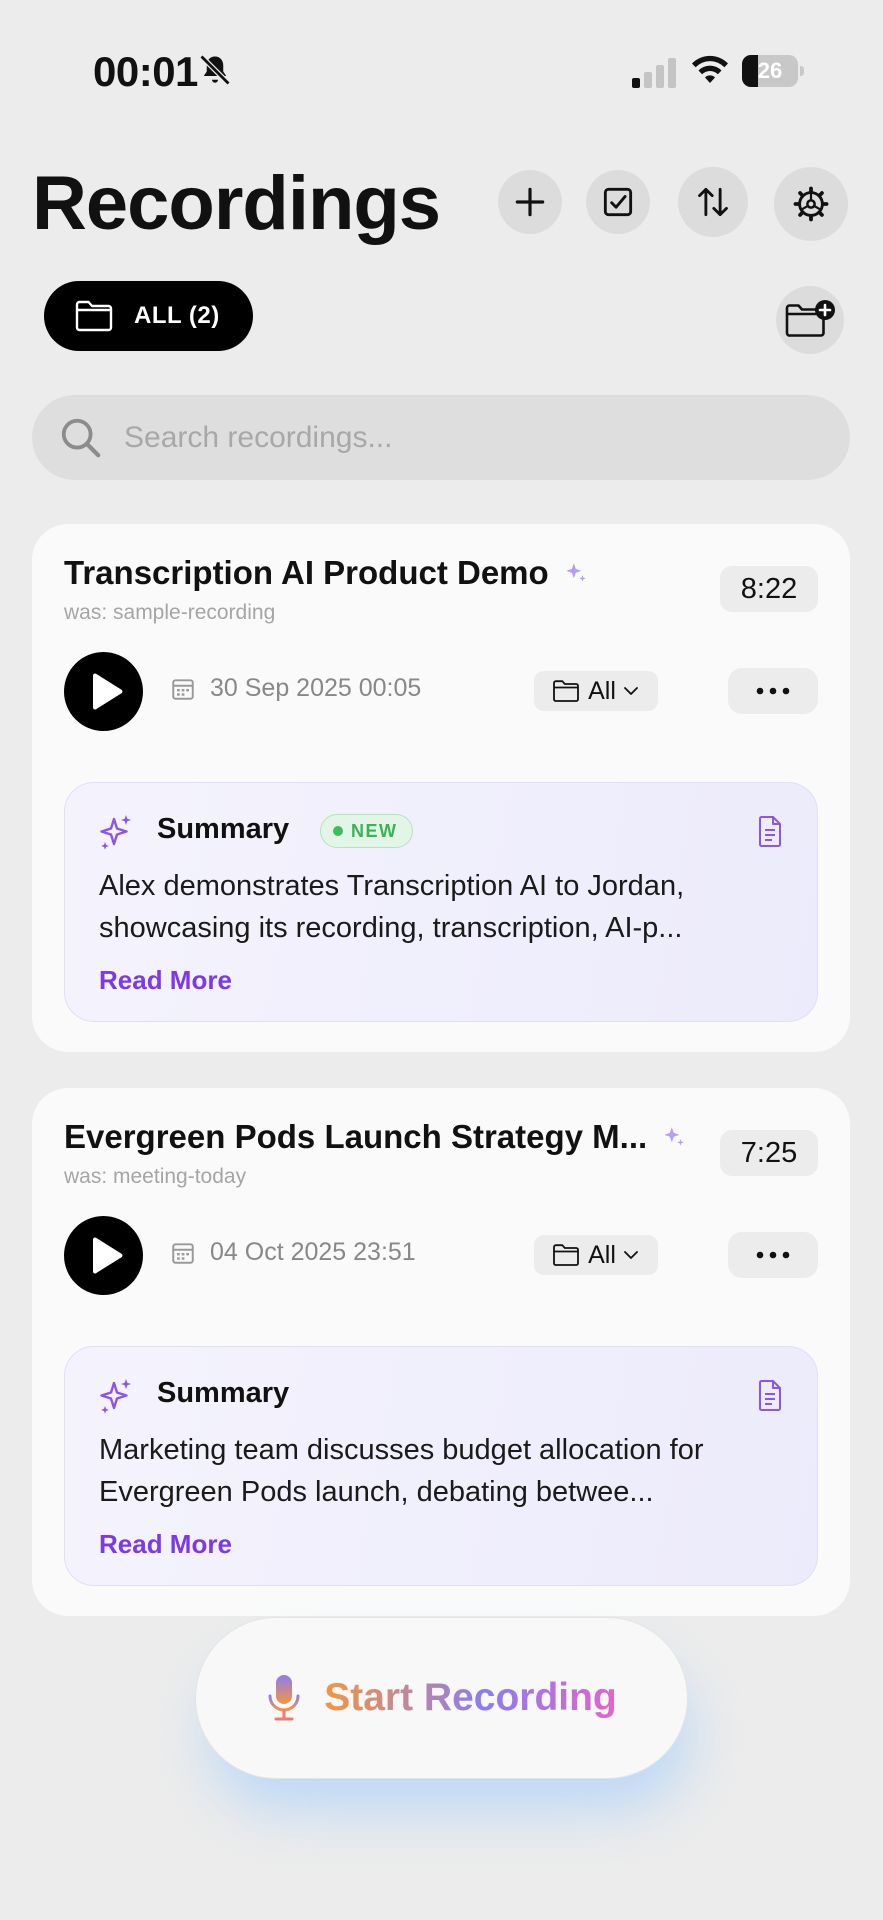 The height and width of the screenshot is (1920, 883). I want to click on folder-plus-icon, so click(810, 318).